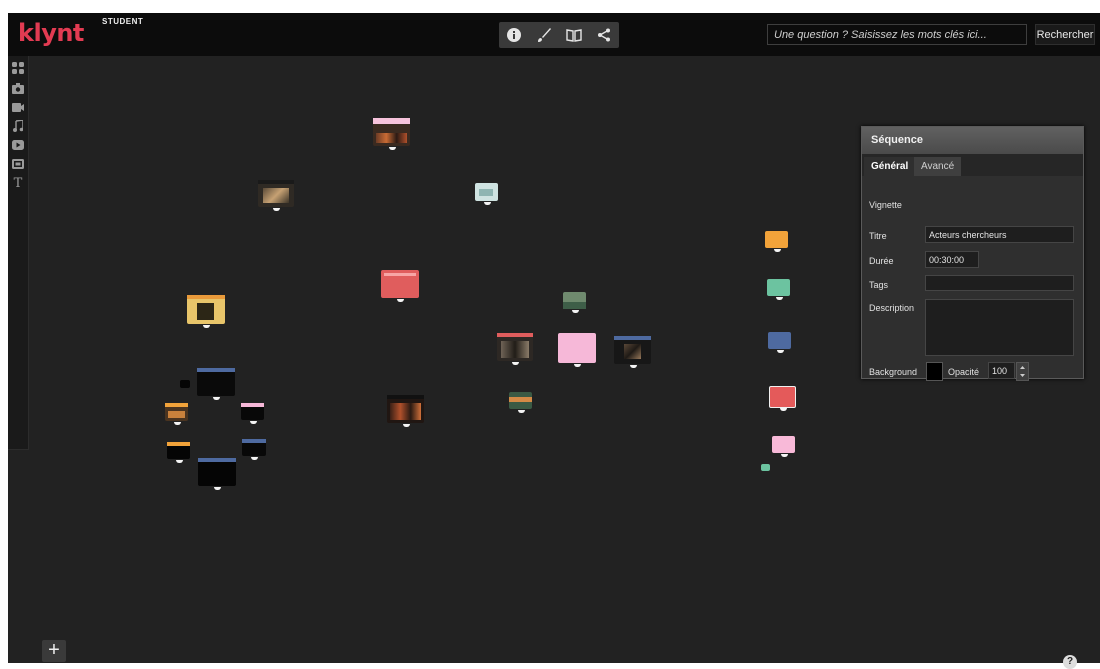  What do you see at coordinates (964, 372) in the screenshot?
I see `opacite-label: Opacité` at bounding box center [964, 372].